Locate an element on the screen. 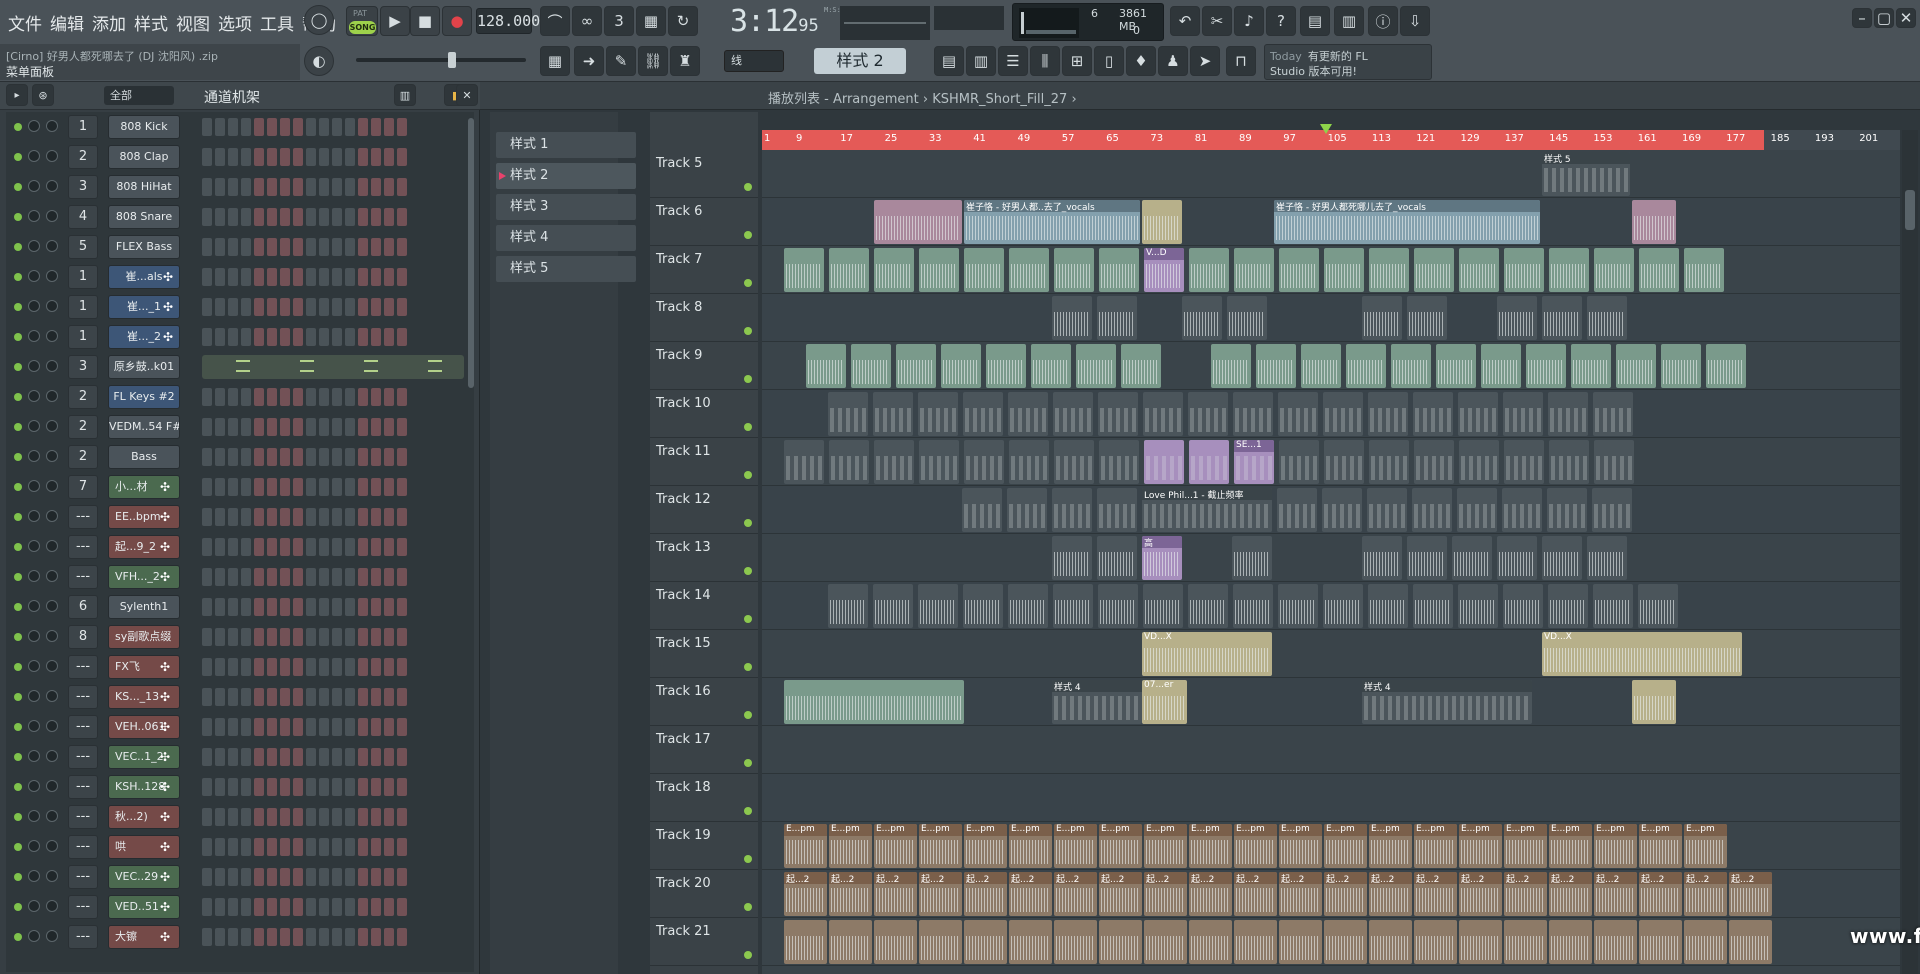 The width and height of the screenshot is (1920, 974). playlist-clip: 崔子恪 - 好男人都死哪儿去了_vocals is located at coordinates (1407, 222).